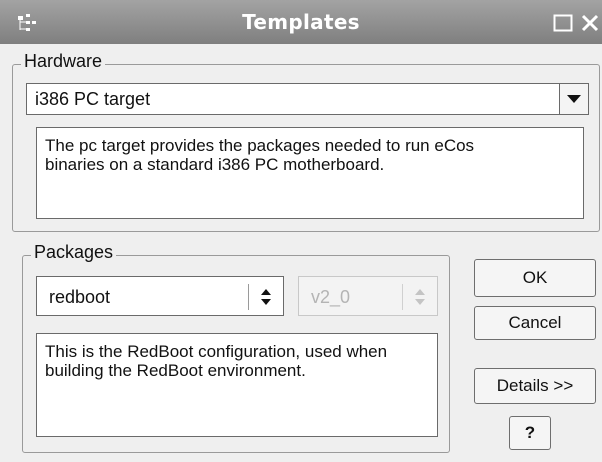 The image size is (602, 462). What do you see at coordinates (590, 23) in the screenshot?
I see `close-icon` at bounding box center [590, 23].